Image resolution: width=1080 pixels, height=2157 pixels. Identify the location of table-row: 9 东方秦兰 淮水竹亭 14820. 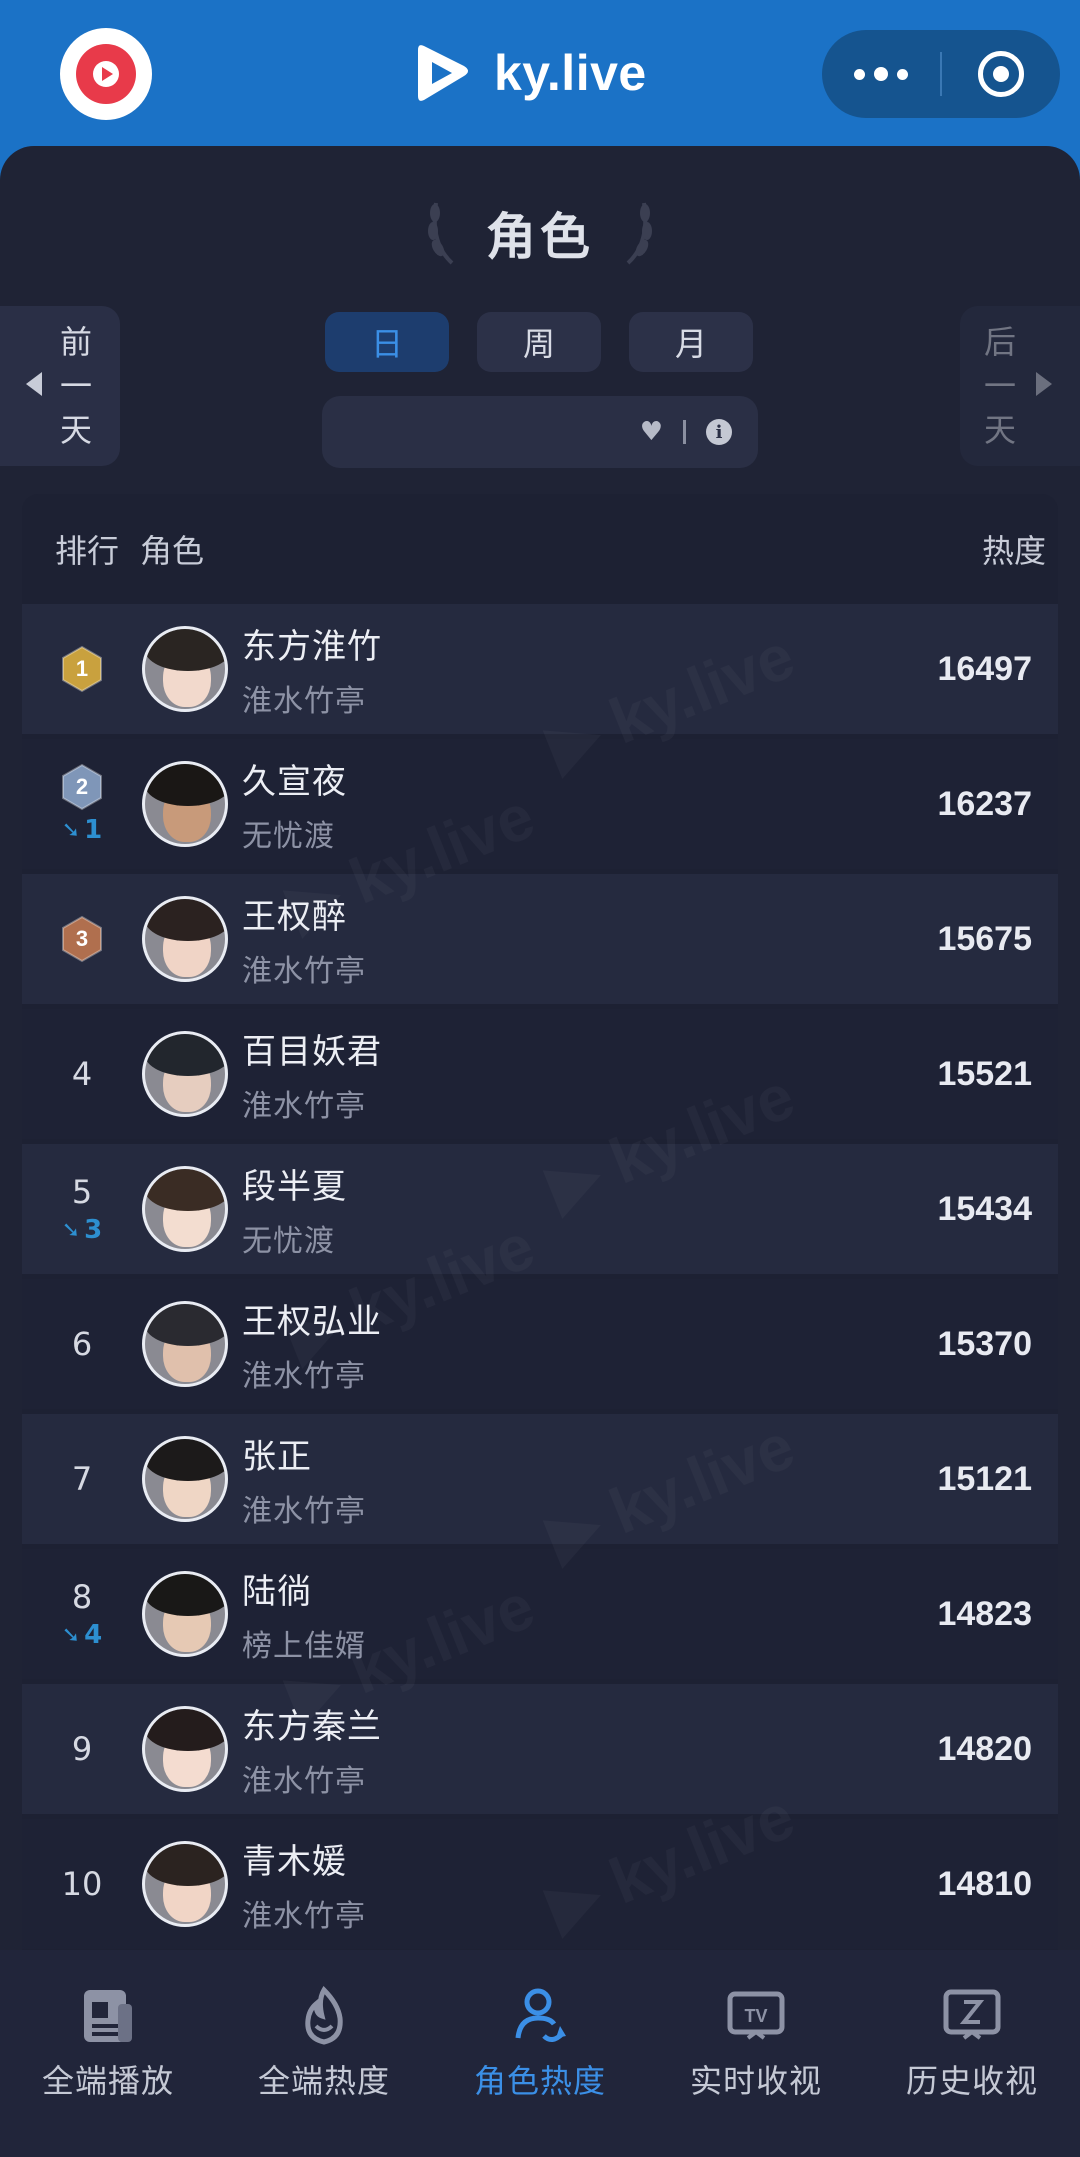
(540, 1749).